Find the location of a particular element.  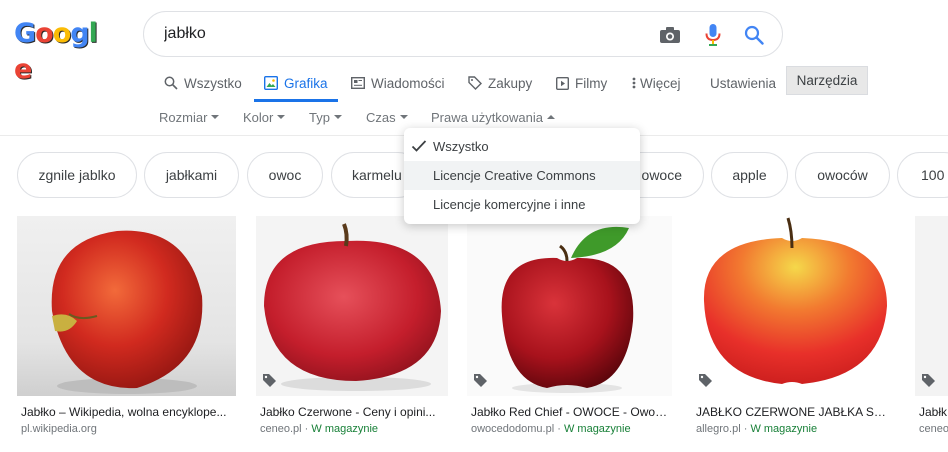

dropdown-item-commercial: Licencje komercyjne i inne is located at coordinates (522, 204).